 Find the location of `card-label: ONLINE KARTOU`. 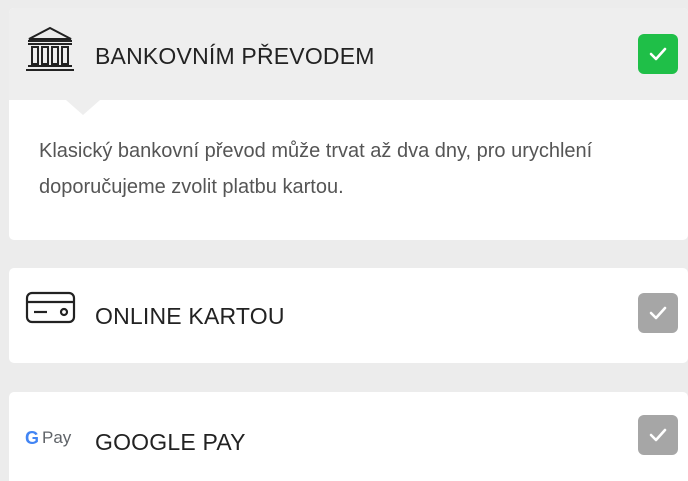

card-label: ONLINE KARTOU is located at coordinates (190, 316).